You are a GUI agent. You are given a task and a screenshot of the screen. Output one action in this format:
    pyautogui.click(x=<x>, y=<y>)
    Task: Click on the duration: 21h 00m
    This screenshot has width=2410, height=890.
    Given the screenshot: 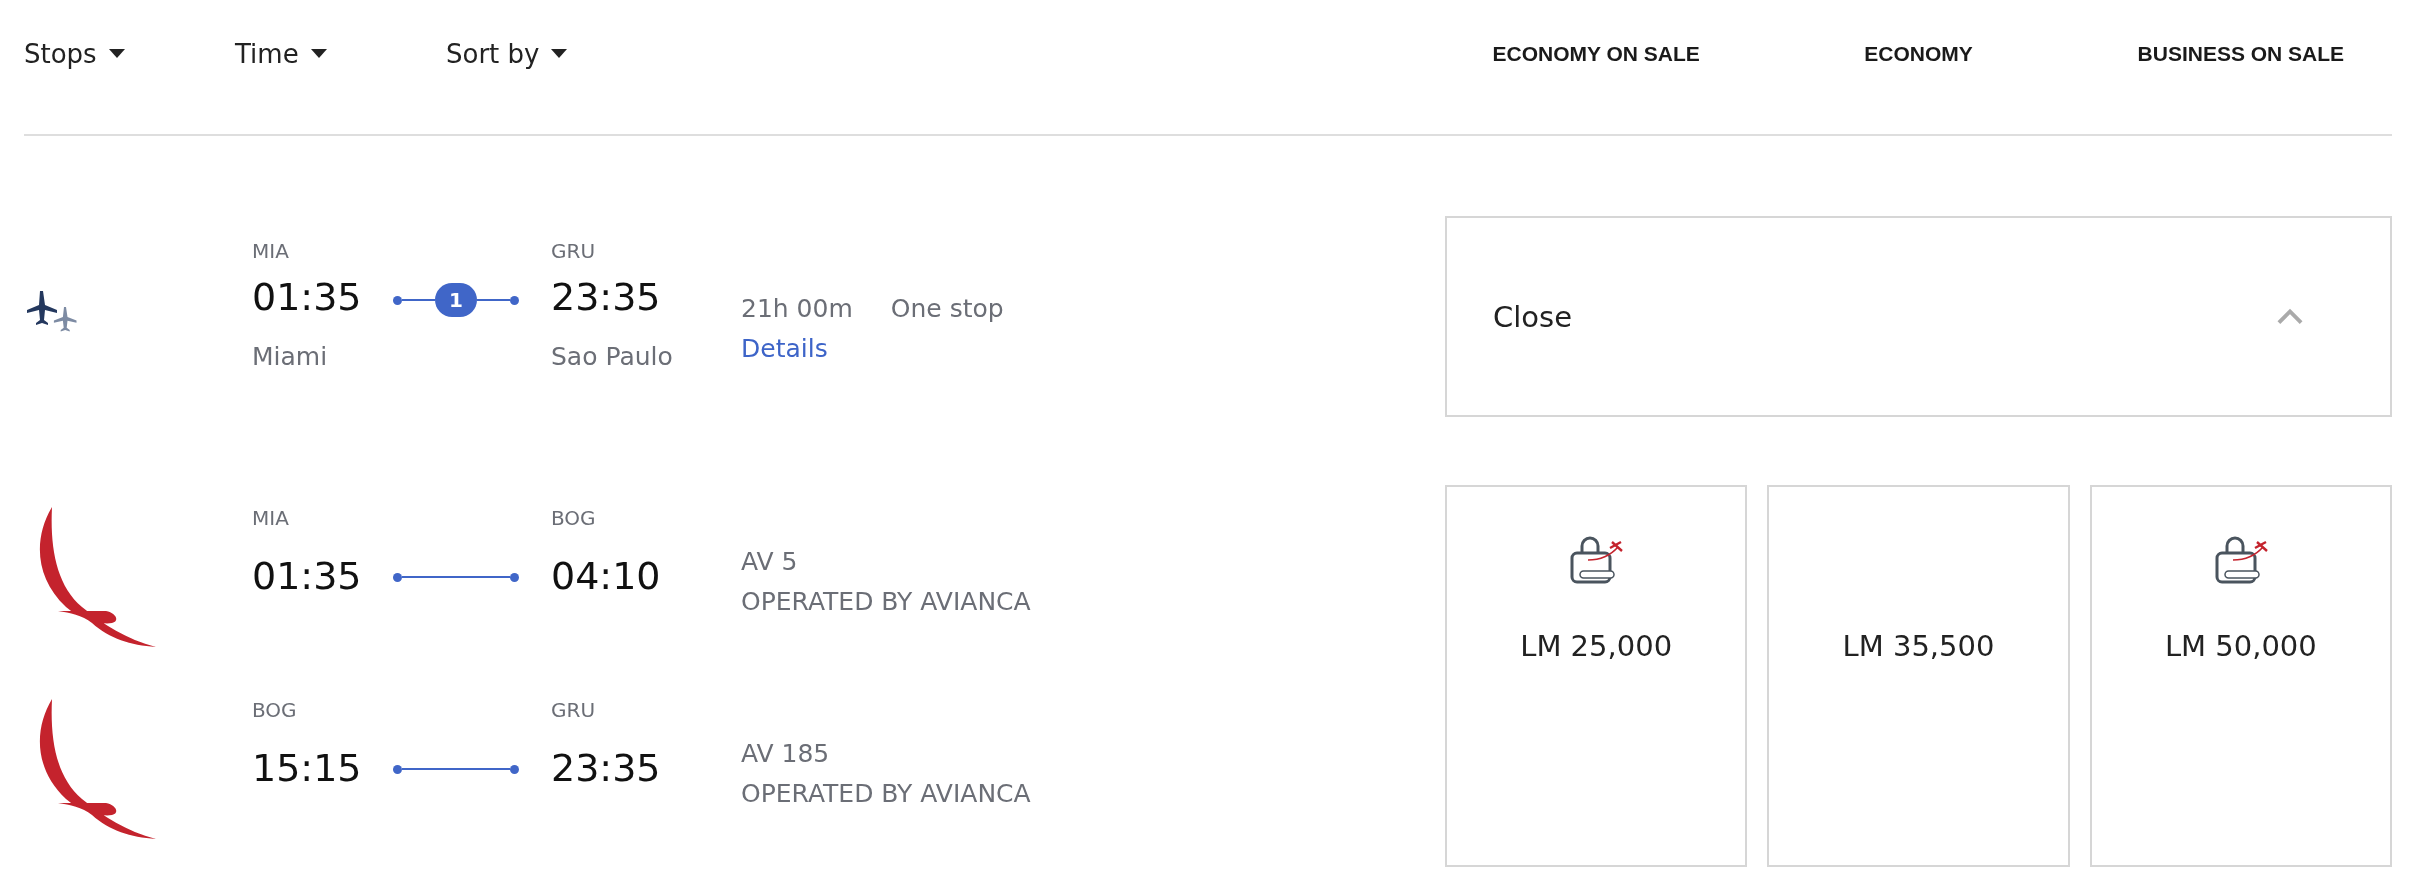 What is the action you would take?
    pyautogui.click(x=797, y=309)
    